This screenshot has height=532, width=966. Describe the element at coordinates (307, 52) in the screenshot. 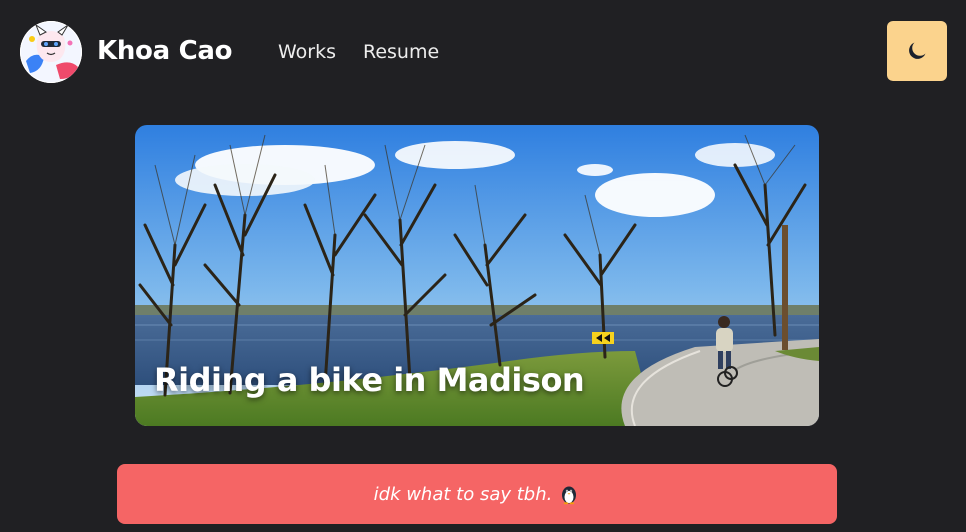

I see `nav-link-works: Works` at that location.